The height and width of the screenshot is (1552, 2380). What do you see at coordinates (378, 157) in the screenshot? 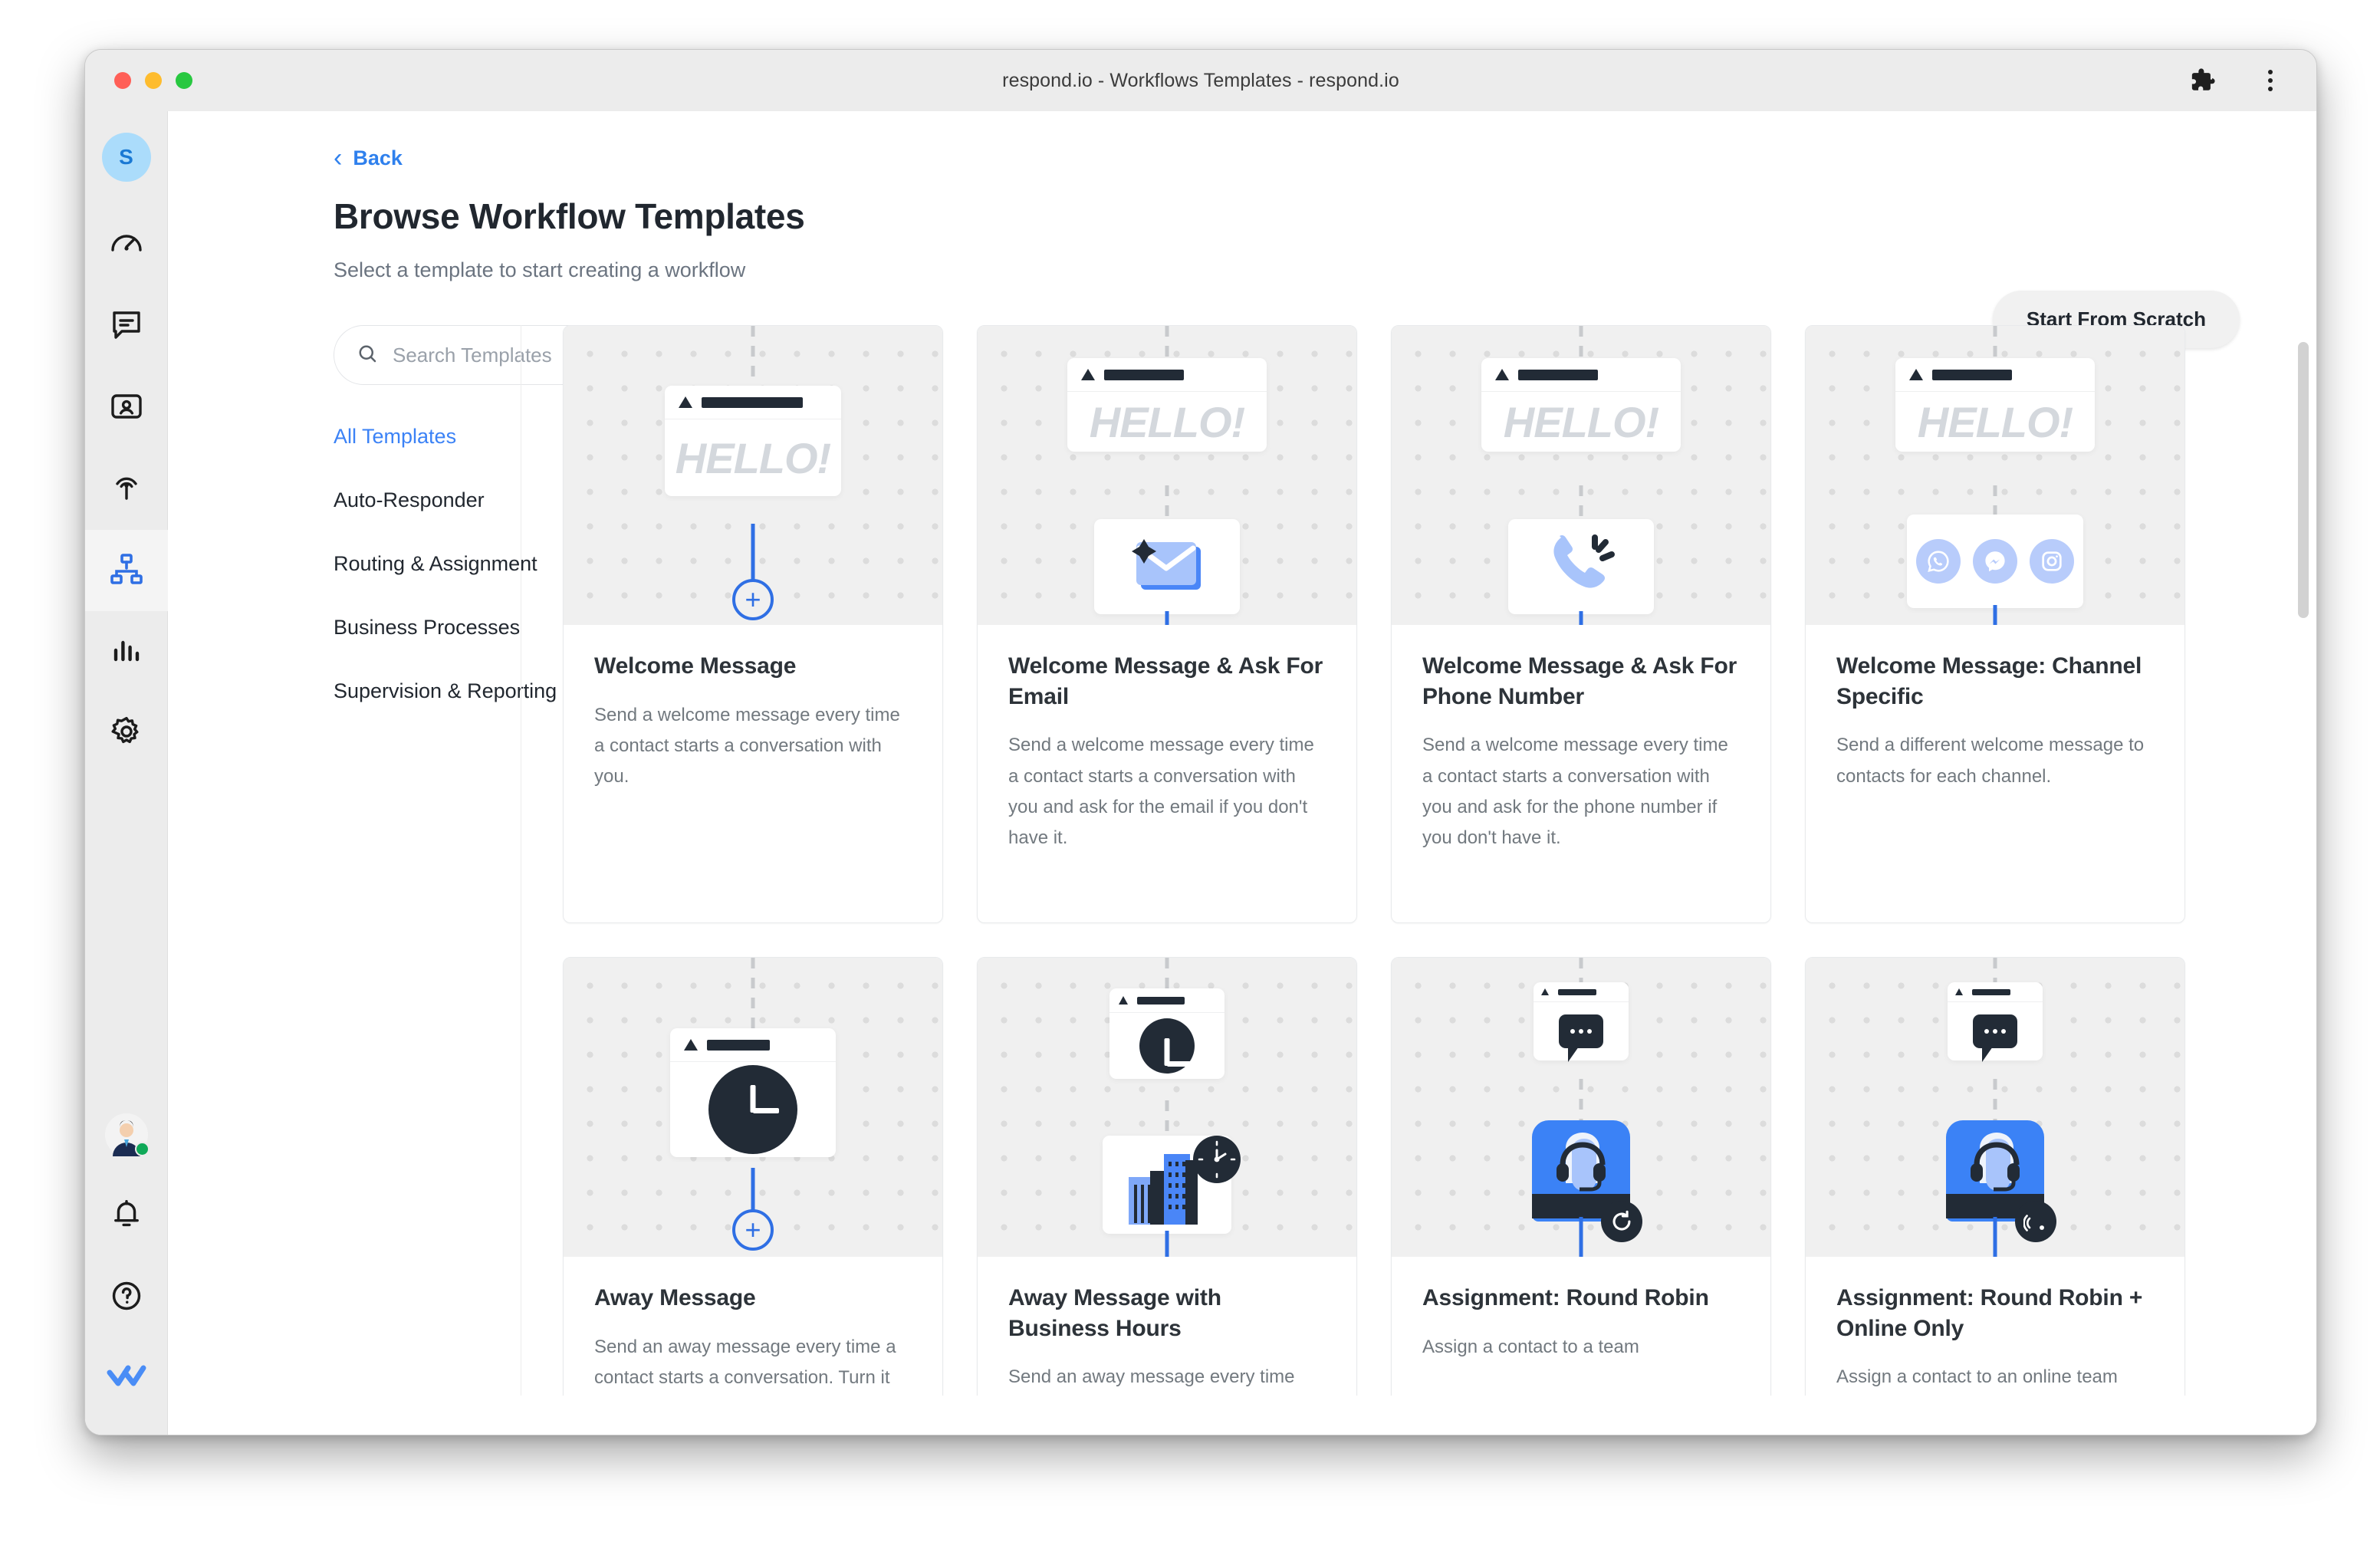
I see `back-label: Back` at bounding box center [378, 157].